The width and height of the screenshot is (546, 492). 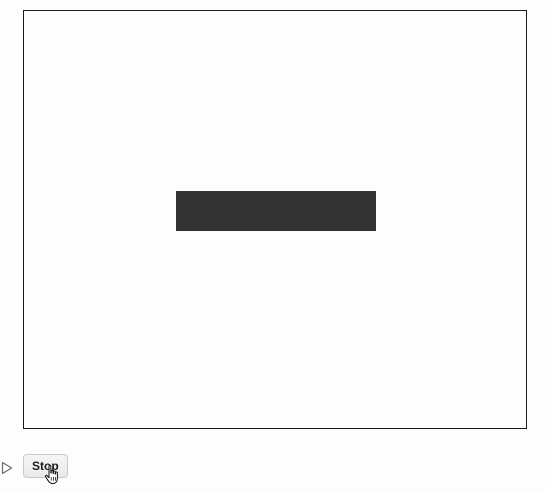 I want to click on animated-rectangle, so click(x=276, y=211).